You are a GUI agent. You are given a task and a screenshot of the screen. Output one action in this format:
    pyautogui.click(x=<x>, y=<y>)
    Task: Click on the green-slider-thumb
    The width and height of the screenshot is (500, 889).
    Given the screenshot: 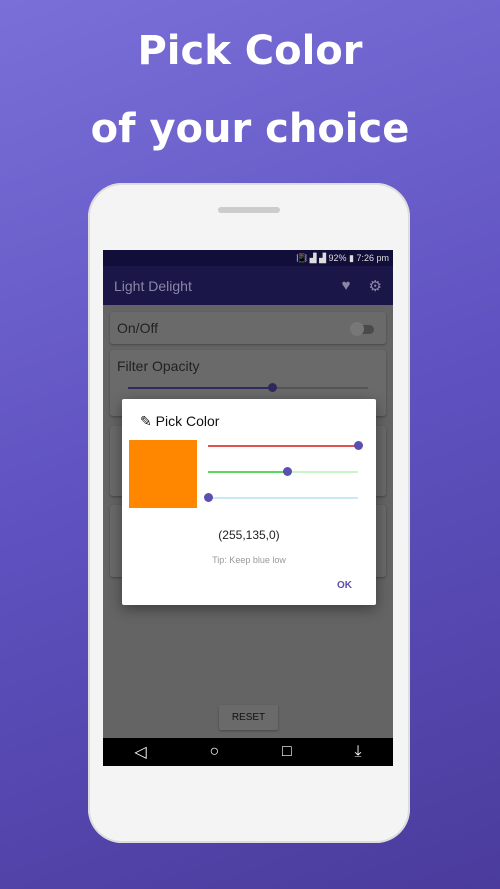 What is the action you would take?
    pyautogui.click(x=288, y=471)
    